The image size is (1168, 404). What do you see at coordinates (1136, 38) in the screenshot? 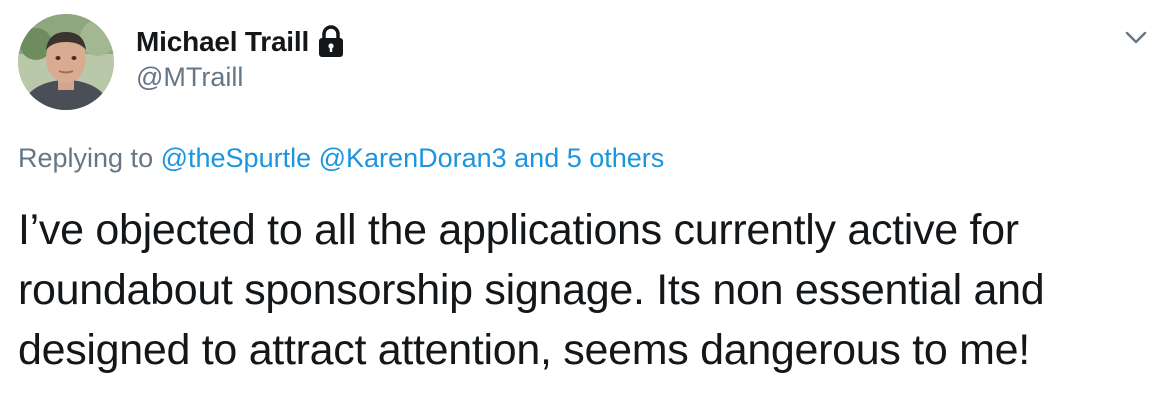
I see `chevron-down-icon` at bounding box center [1136, 38].